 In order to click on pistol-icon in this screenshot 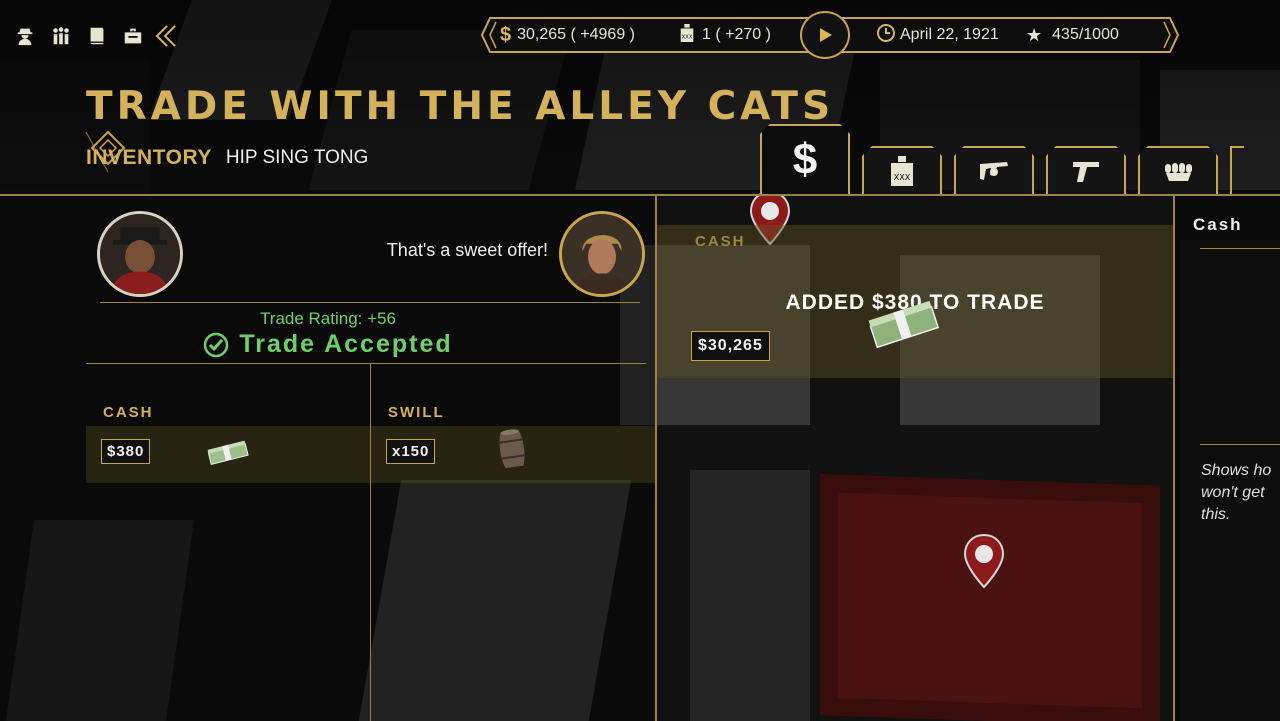, I will do `click(1086, 172)`.